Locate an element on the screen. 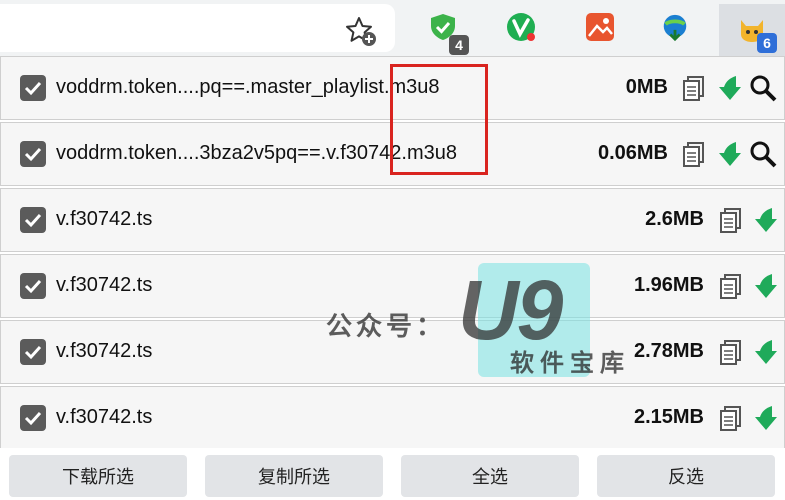 This screenshot has height=500, width=785. copy-selected-button: 复制所选 is located at coordinates (294, 476).